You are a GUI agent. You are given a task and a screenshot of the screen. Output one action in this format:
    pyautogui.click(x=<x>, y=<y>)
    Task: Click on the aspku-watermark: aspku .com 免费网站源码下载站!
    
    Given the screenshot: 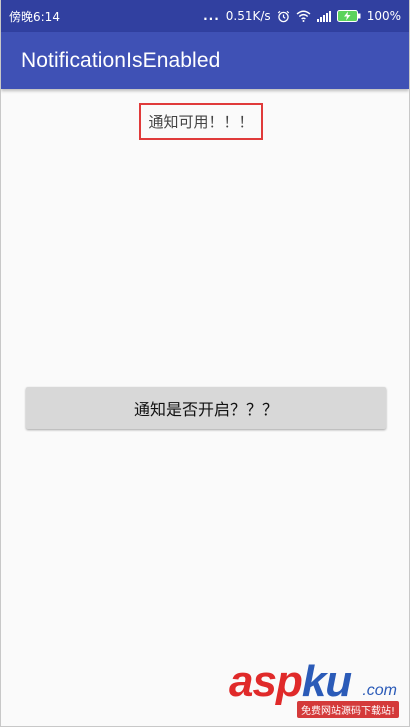 What is the action you would take?
    pyautogui.click(x=314, y=689)
    